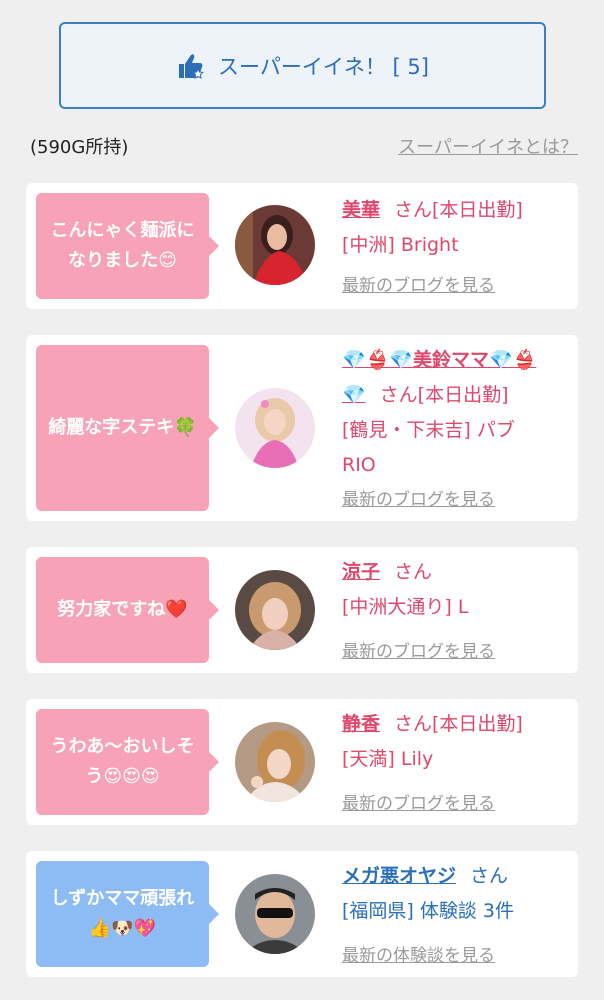 This screenshot has width=604, height=1000. Describe the element at coordinates (323, 66) in the screenshot. I see `super-like-label: スーパーイイネ！ [ 5]` at that location.